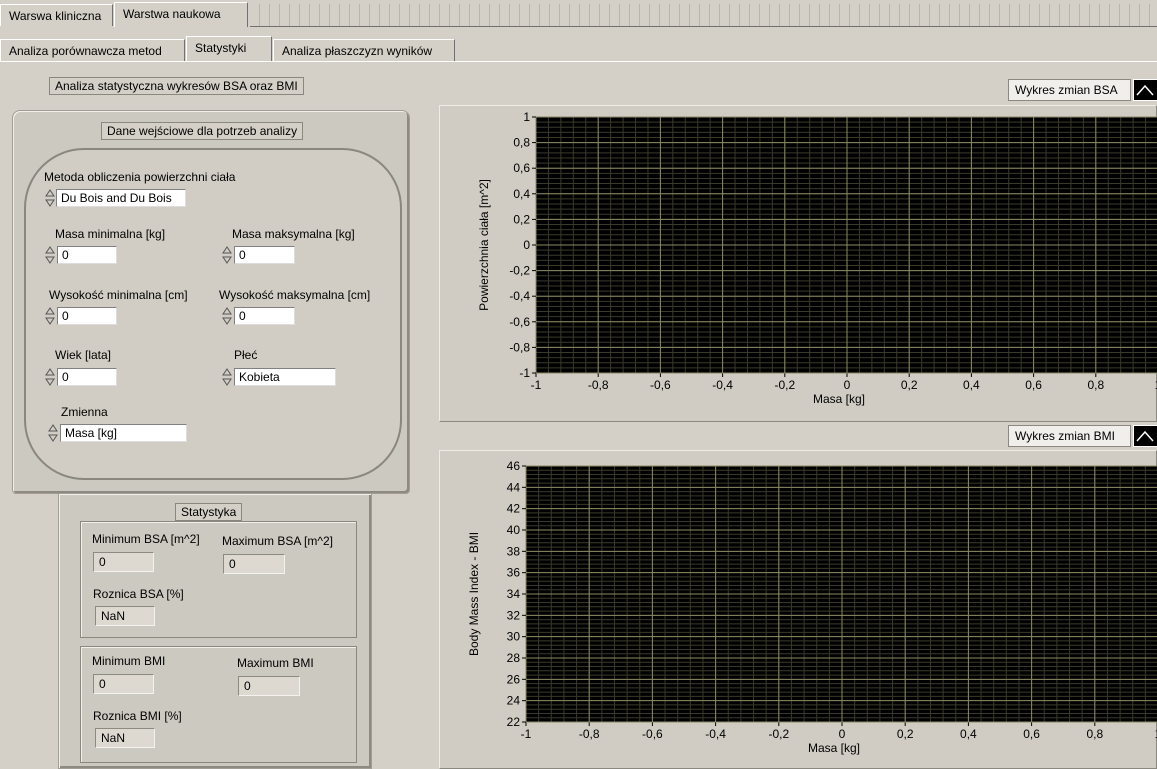 This screenshot has height=769, width=1157. What do you see at coordinates (285, 377) in the screenshot?
I see `sex-field: Kobieta` at bounding box center [285, 377].